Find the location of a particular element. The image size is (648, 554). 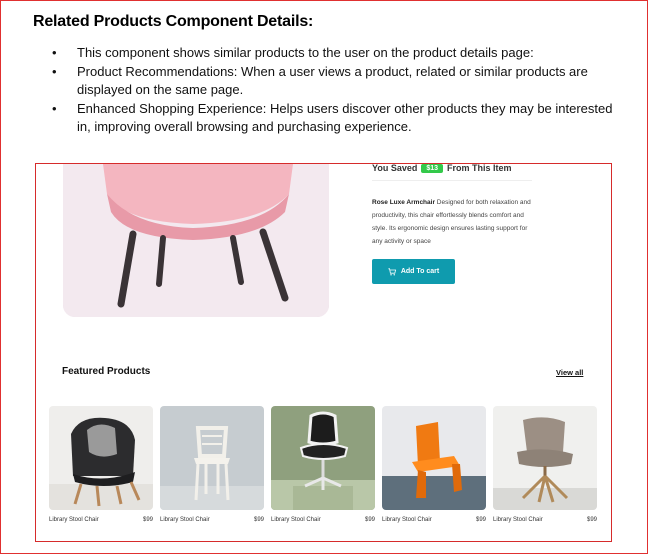

saved-amount-badge: $13 is located at coordinates (432, 168).